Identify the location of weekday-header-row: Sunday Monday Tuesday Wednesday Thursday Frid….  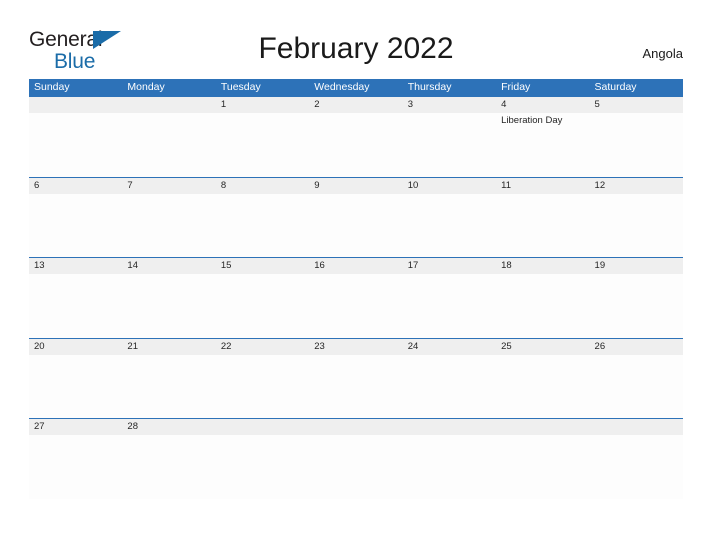
(356, 87).